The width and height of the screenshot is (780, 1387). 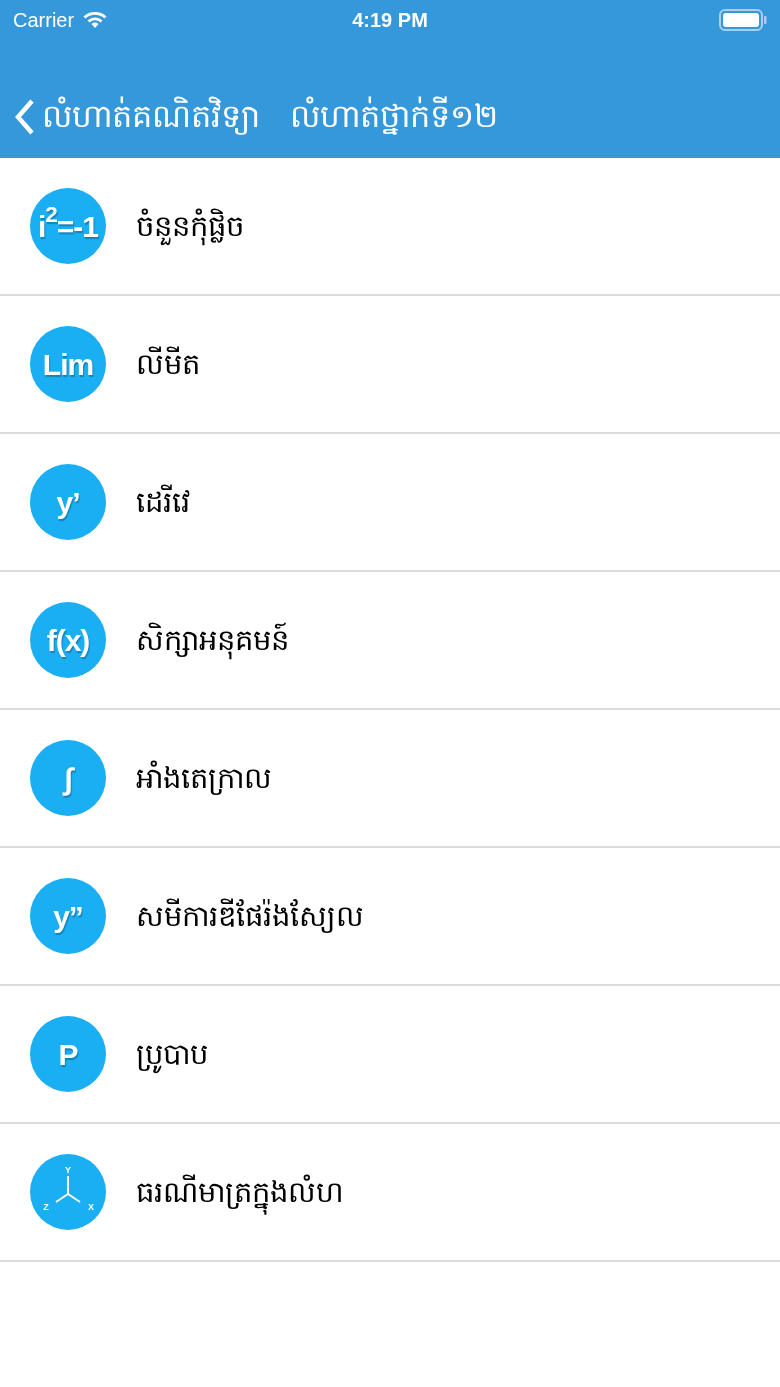 I want to click on wifi-icon, so click(x=95, y=20).